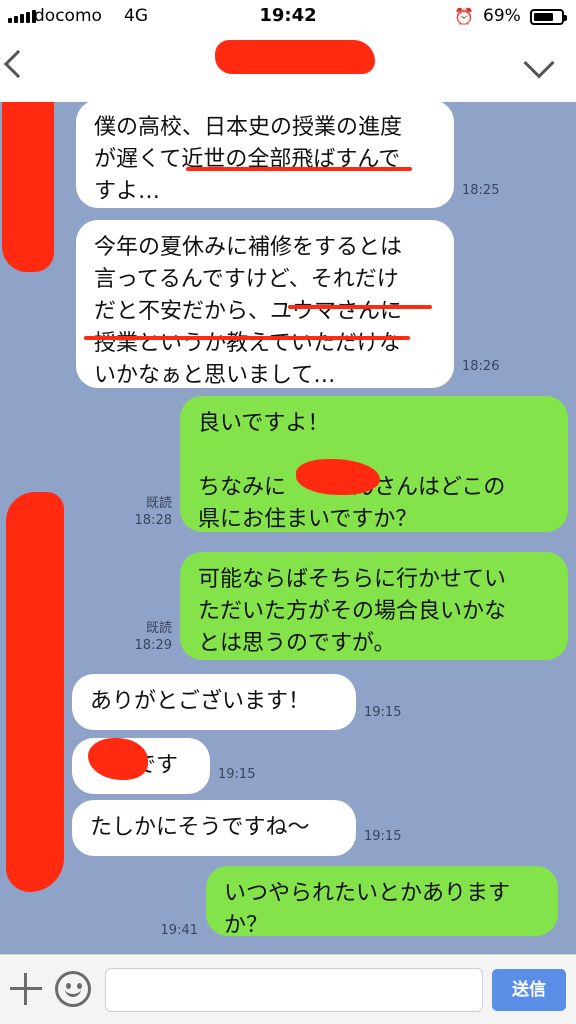  Describe the element at coordinates (214, 702) in the screenshot. I see `message-bubble-incoming: ありがとございます！` at that location.